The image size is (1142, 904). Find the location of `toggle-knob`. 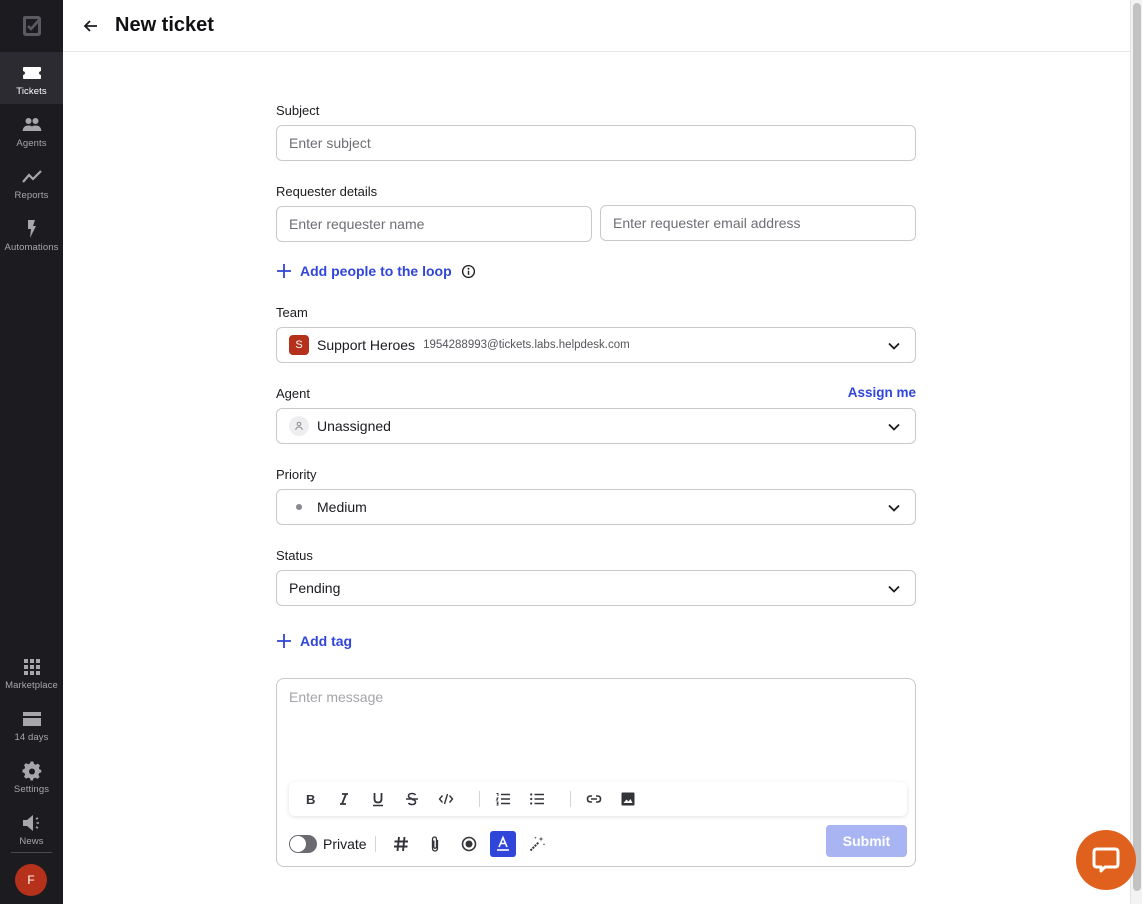

toggle-knob is located at coordinates (298, 844).